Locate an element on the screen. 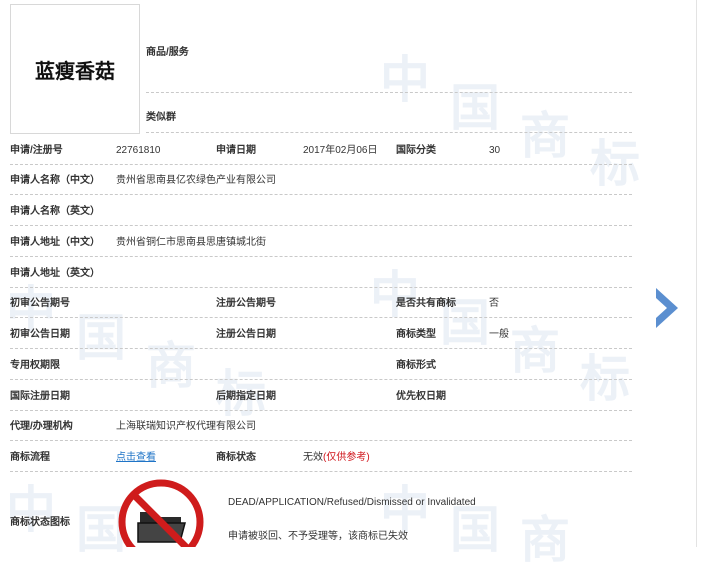 The height and width of the screenshot is (572, 706). applicant-en-label: 申请人名称（英文） is located at coordinates (55, 211).